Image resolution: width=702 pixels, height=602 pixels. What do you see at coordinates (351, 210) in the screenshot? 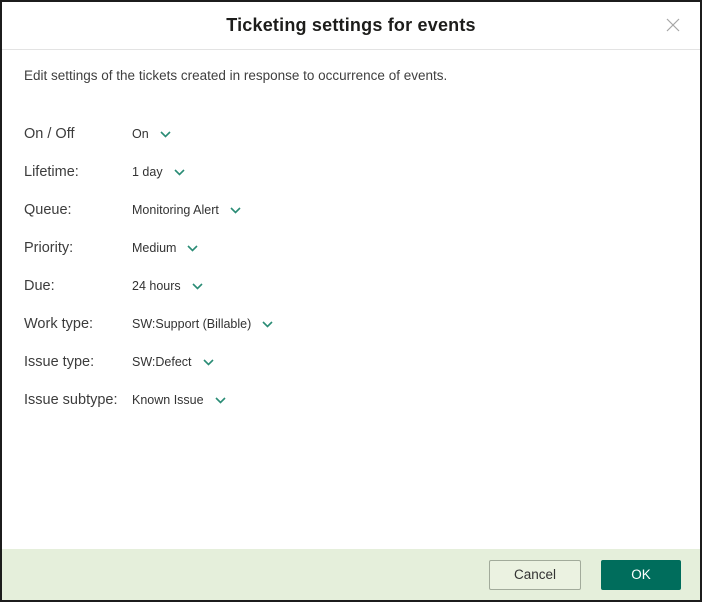
I see `settings-row-queue: Queue: Monitoring Alert` at bounding box center [351, 210].